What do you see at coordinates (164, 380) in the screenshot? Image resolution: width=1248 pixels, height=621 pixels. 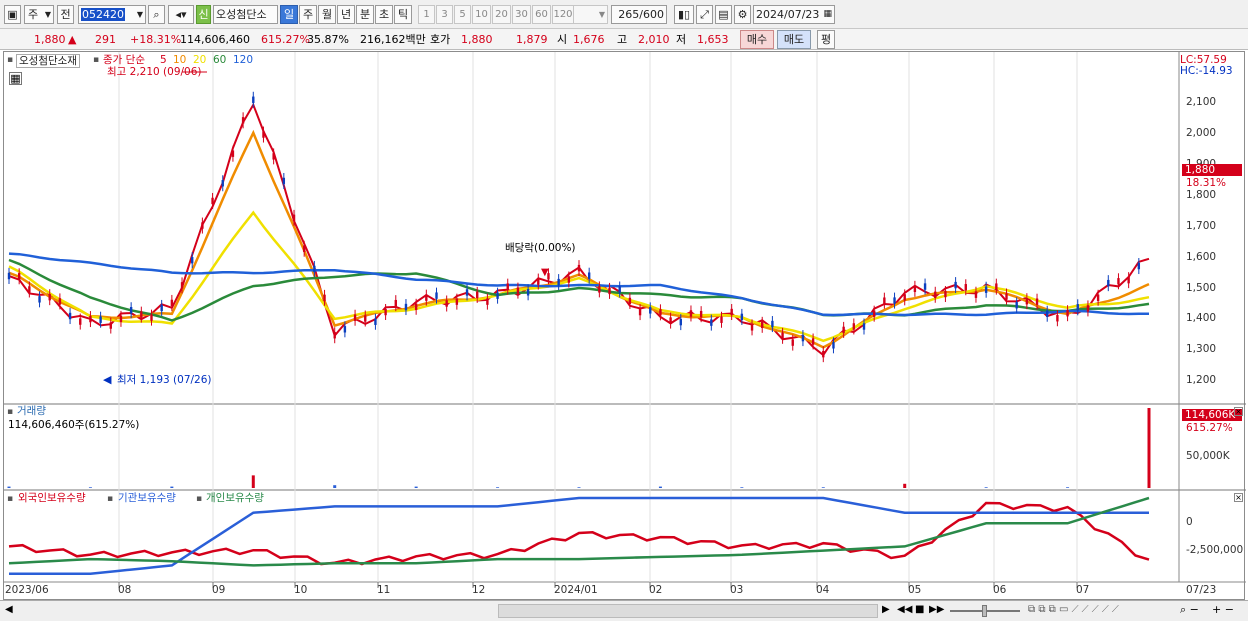 I see `lowest-label: 최저 1,193 (07/26)` at bounding box center [164, 380].